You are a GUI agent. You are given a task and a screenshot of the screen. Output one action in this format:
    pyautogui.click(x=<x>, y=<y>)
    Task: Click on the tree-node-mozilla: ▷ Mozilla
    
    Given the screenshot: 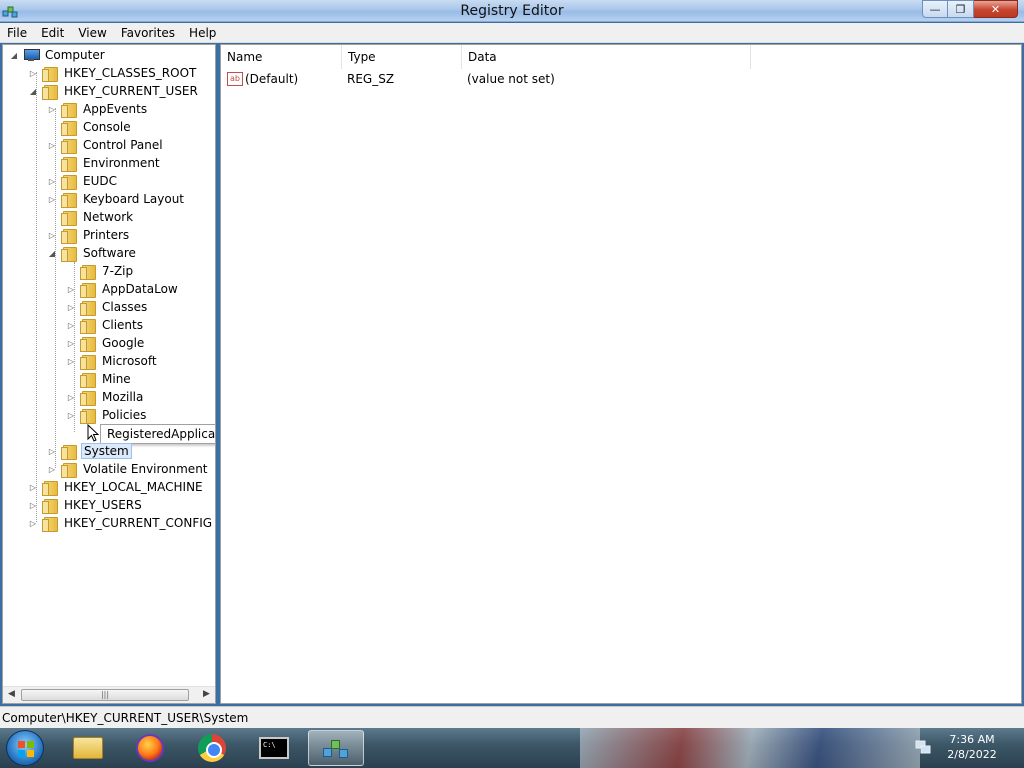 What is the action you would take?
    pyautogui.click(x=105, y=397)
    